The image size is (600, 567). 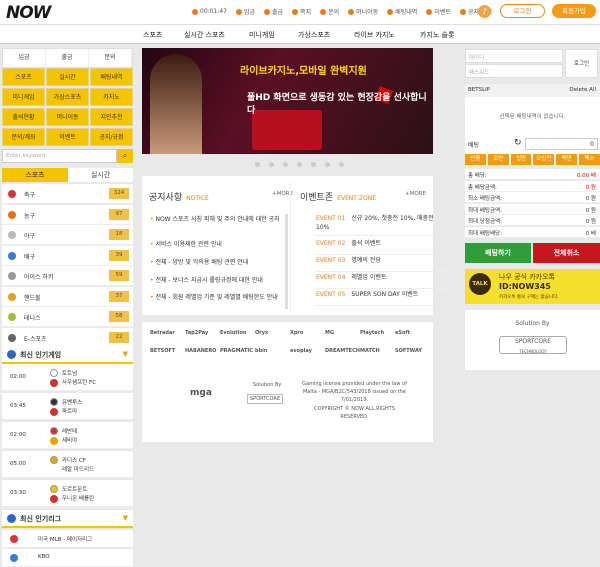 What do you see at coordinates (581, 63) in the screenshot?
I see `side-login-button: 로그인` at bounding box center [581, 63].